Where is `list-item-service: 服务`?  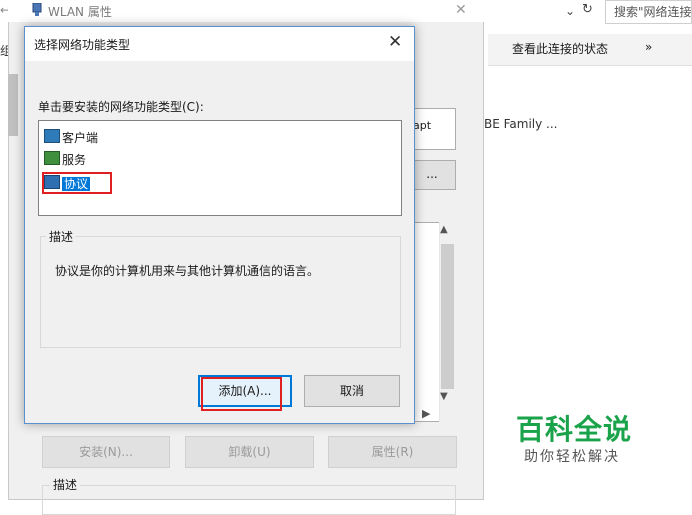 list-item-service: 服务 is located at coordinates (65, 160).